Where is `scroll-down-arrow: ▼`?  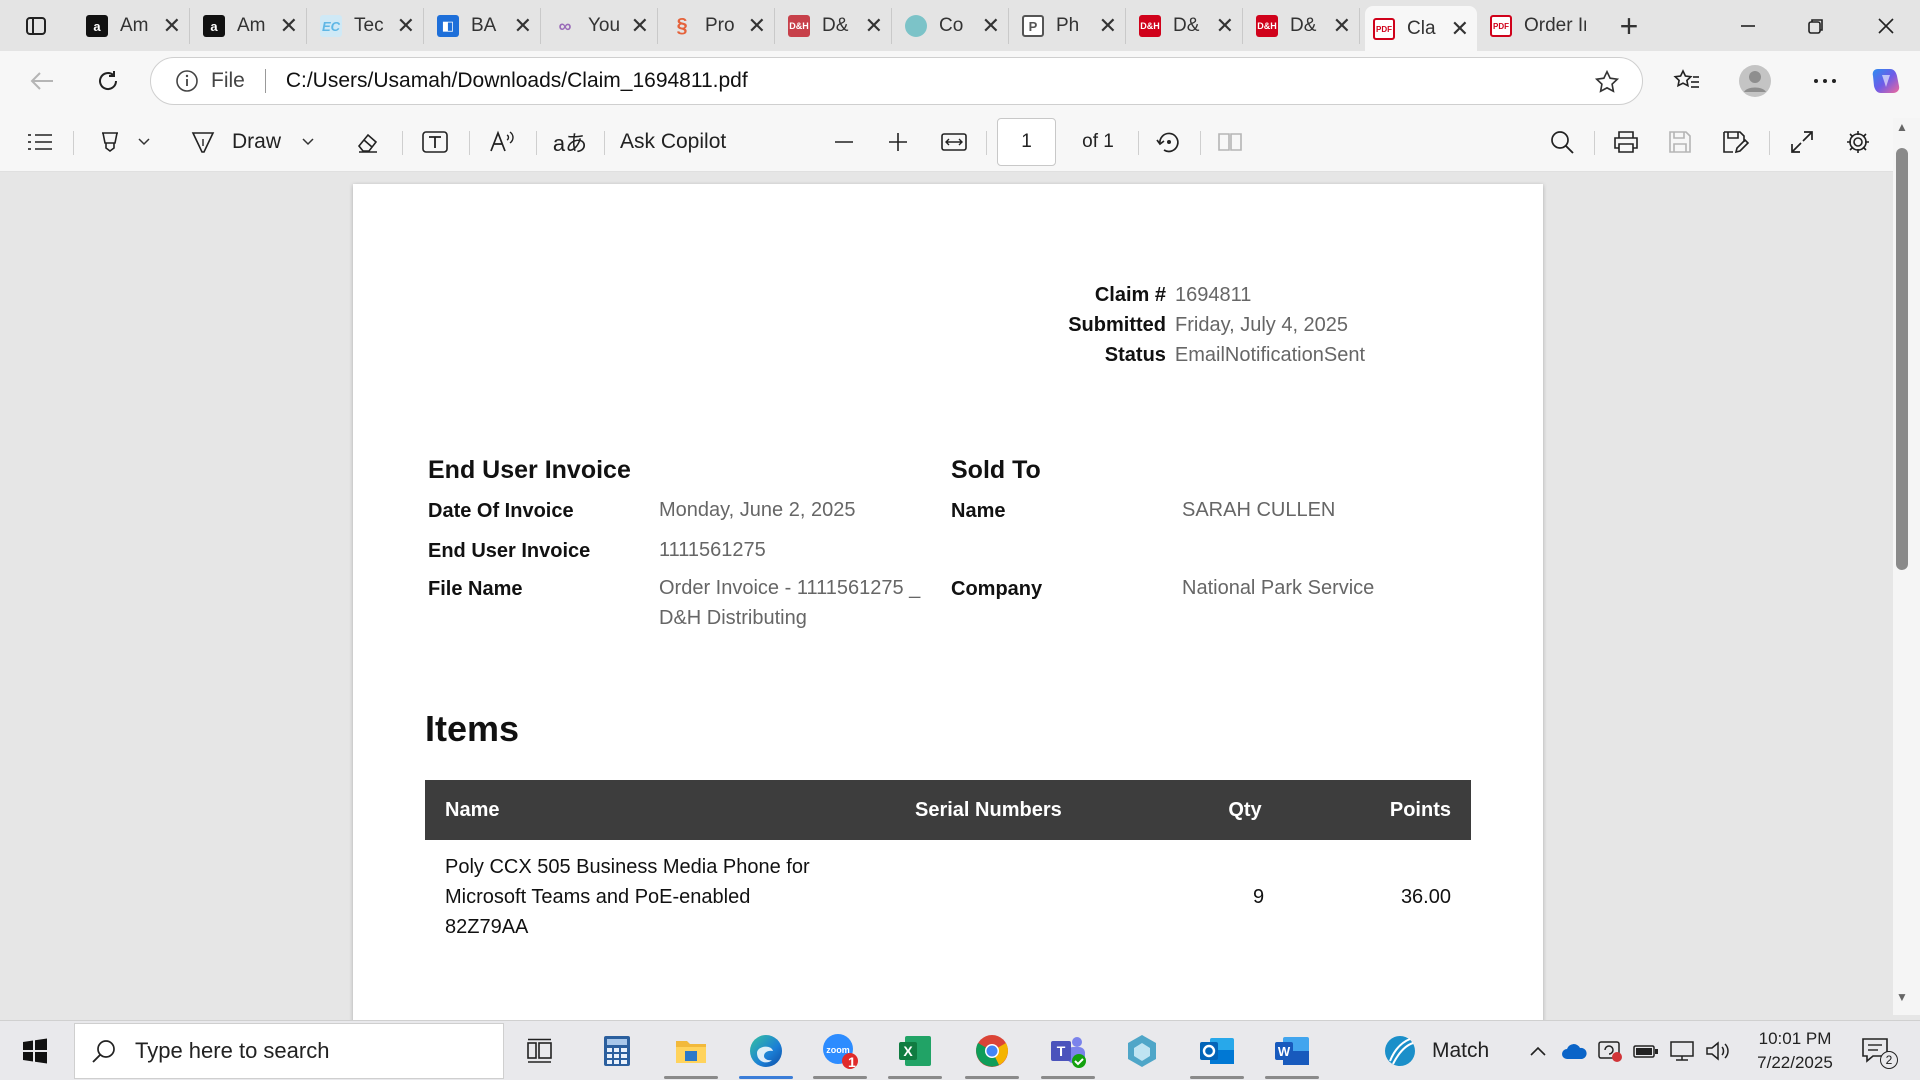 scroll-down-arrow: ▼ is located at coordinates (1902, 997).